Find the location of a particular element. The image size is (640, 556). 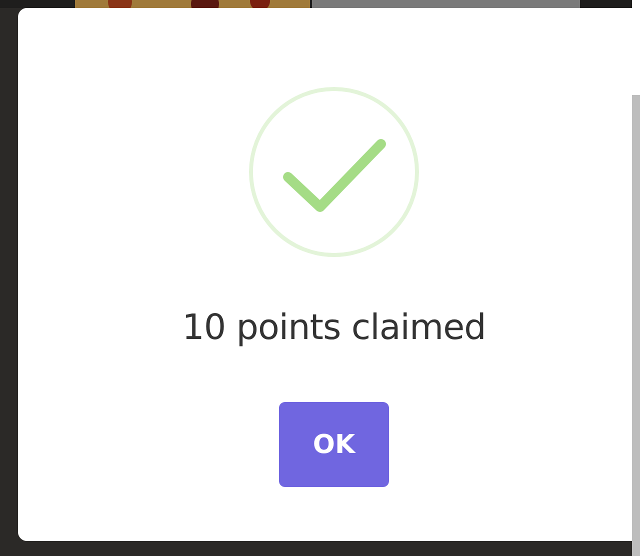

dialog-title: 10 points claimed is located at coordinates (334, 328).